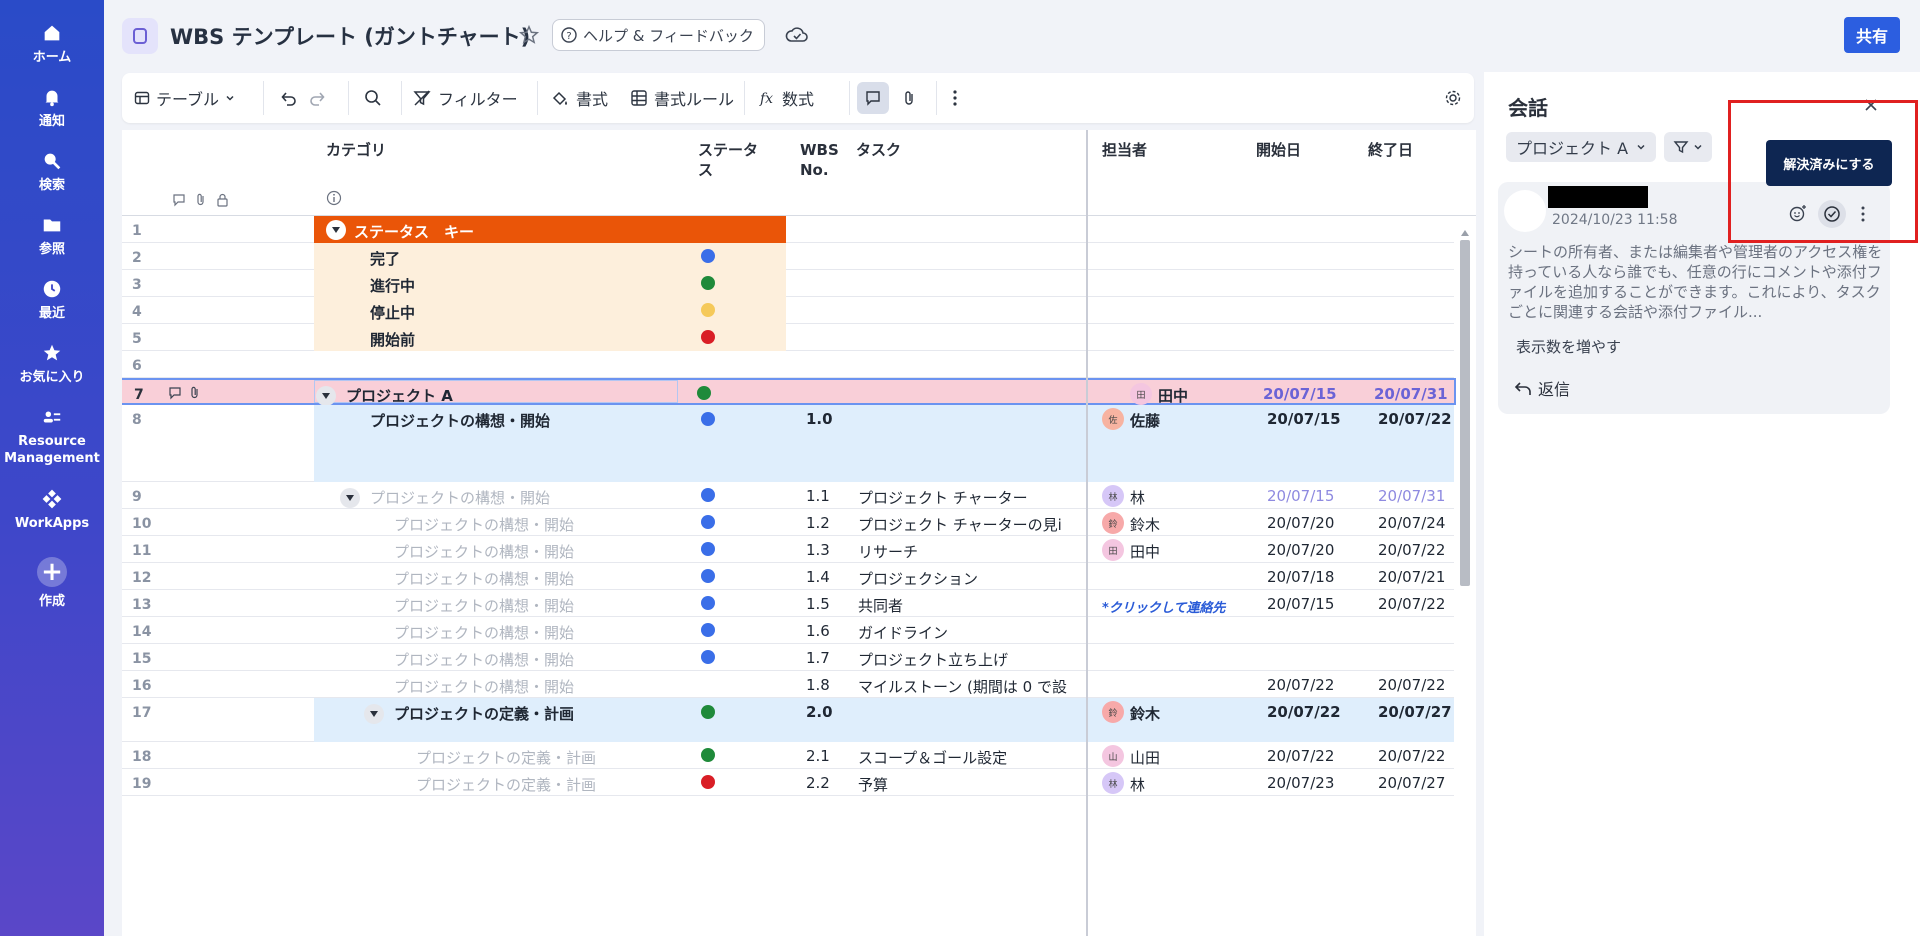 Image resolution: width=1920 pixels, height=936 pixels. What do you see at coordinates (1137, 784) in the screenshot?
I see `cell-assignee: 林` at bounding box center [1137, 784].